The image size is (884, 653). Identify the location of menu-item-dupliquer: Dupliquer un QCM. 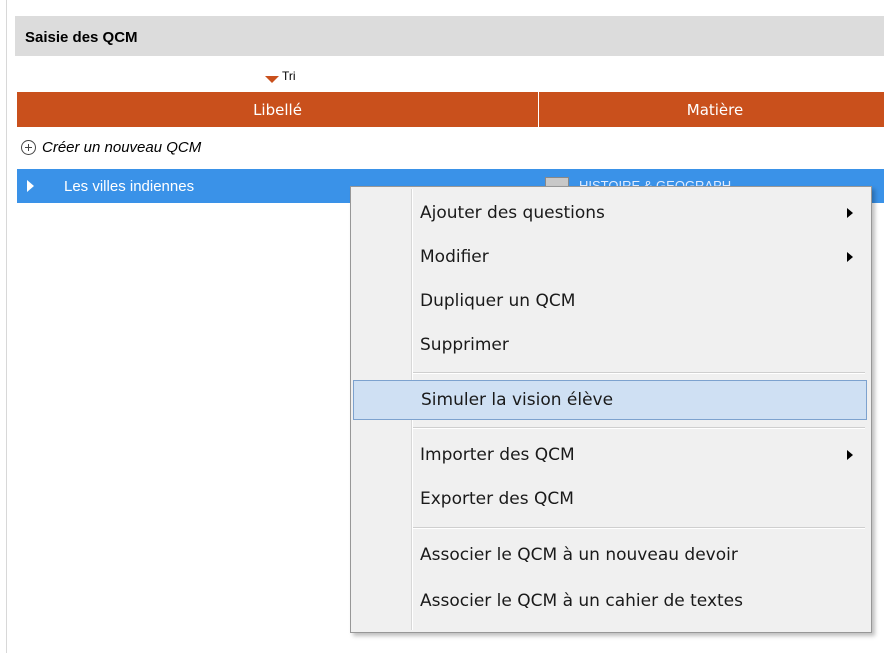
(610, 301).